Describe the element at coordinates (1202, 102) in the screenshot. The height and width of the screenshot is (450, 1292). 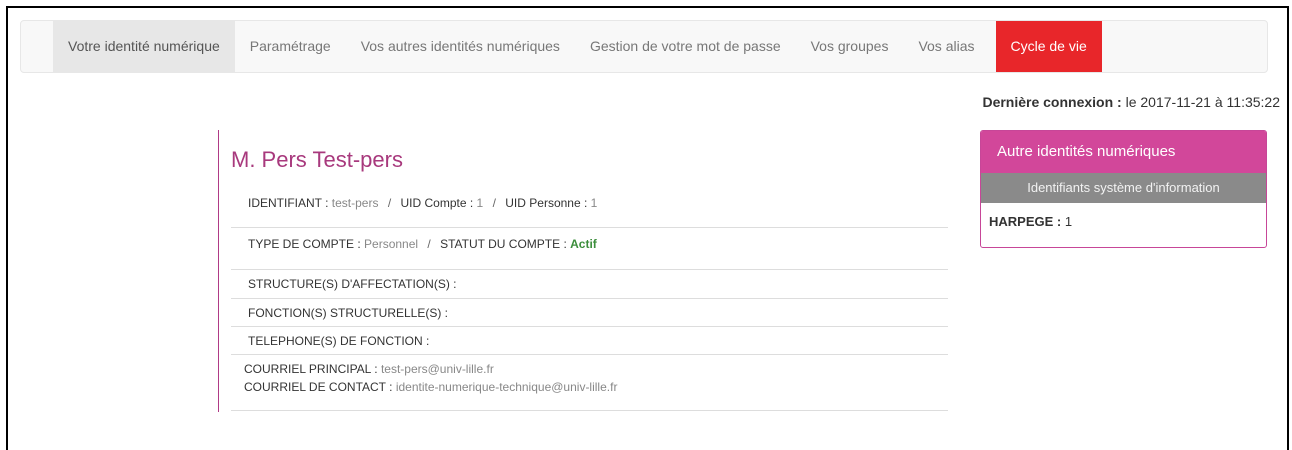
I see `last-connection-value: le 2017-11-21 à 11:35:22` at that location.